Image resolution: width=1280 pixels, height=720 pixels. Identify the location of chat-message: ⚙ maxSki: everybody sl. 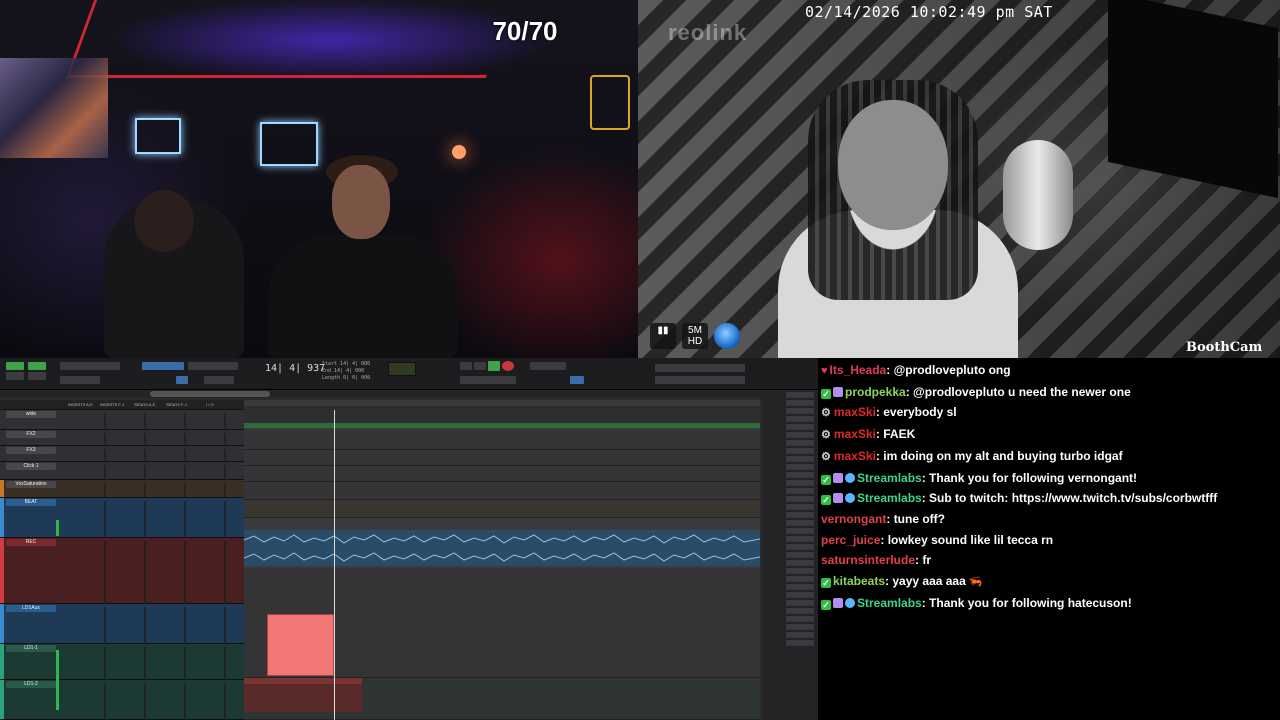
(889, 412).